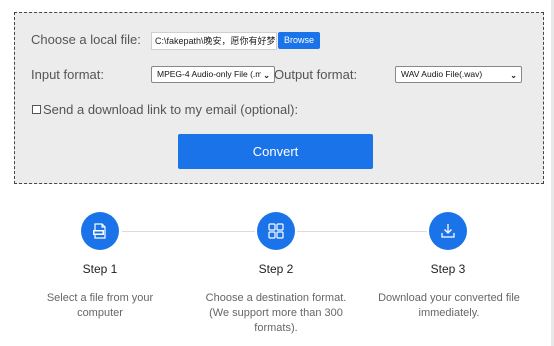  I want to click on output-format-select: WAV Audio File(.wav) ⌄, so click(458, 74).